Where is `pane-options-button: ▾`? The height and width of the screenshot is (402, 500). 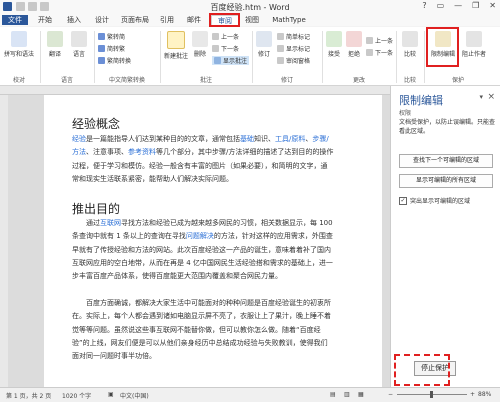 pane-options-button: ▾ is located at coordinates (481, 97).